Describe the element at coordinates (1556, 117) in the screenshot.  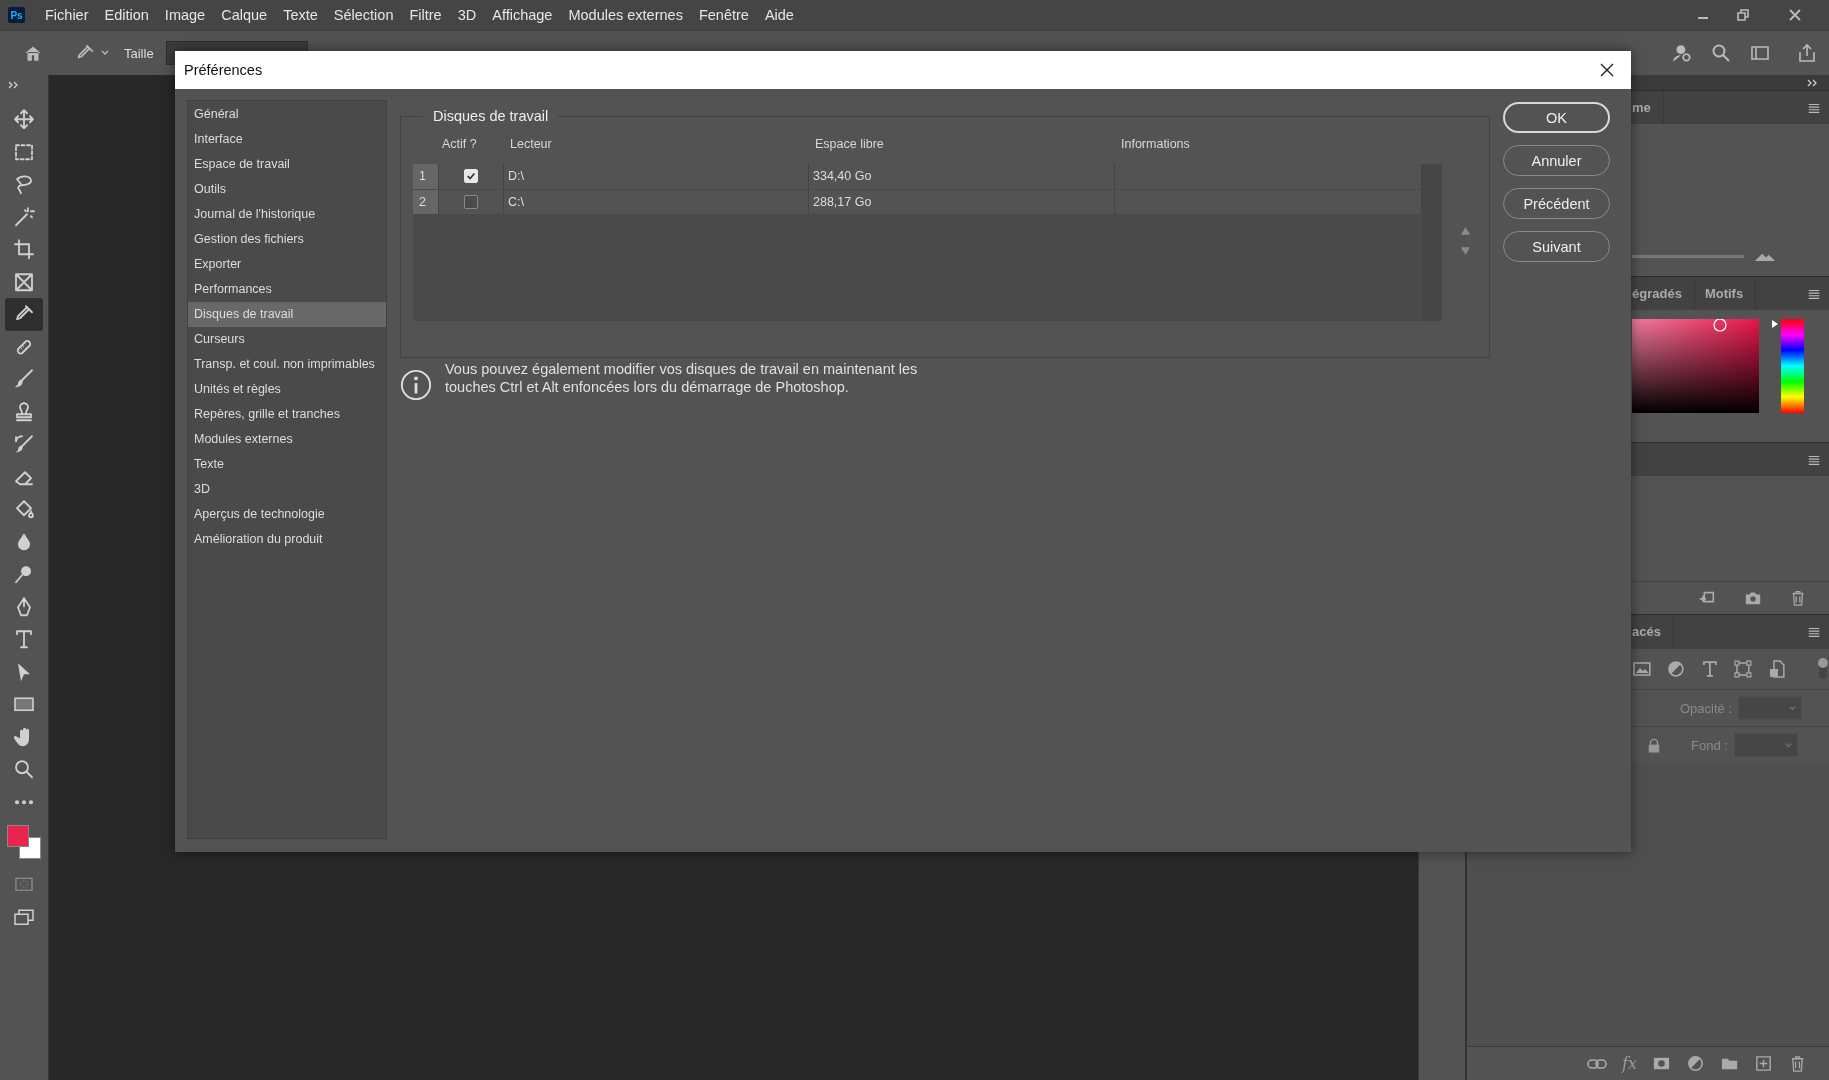
I see `dialog-button: OK` at that location.